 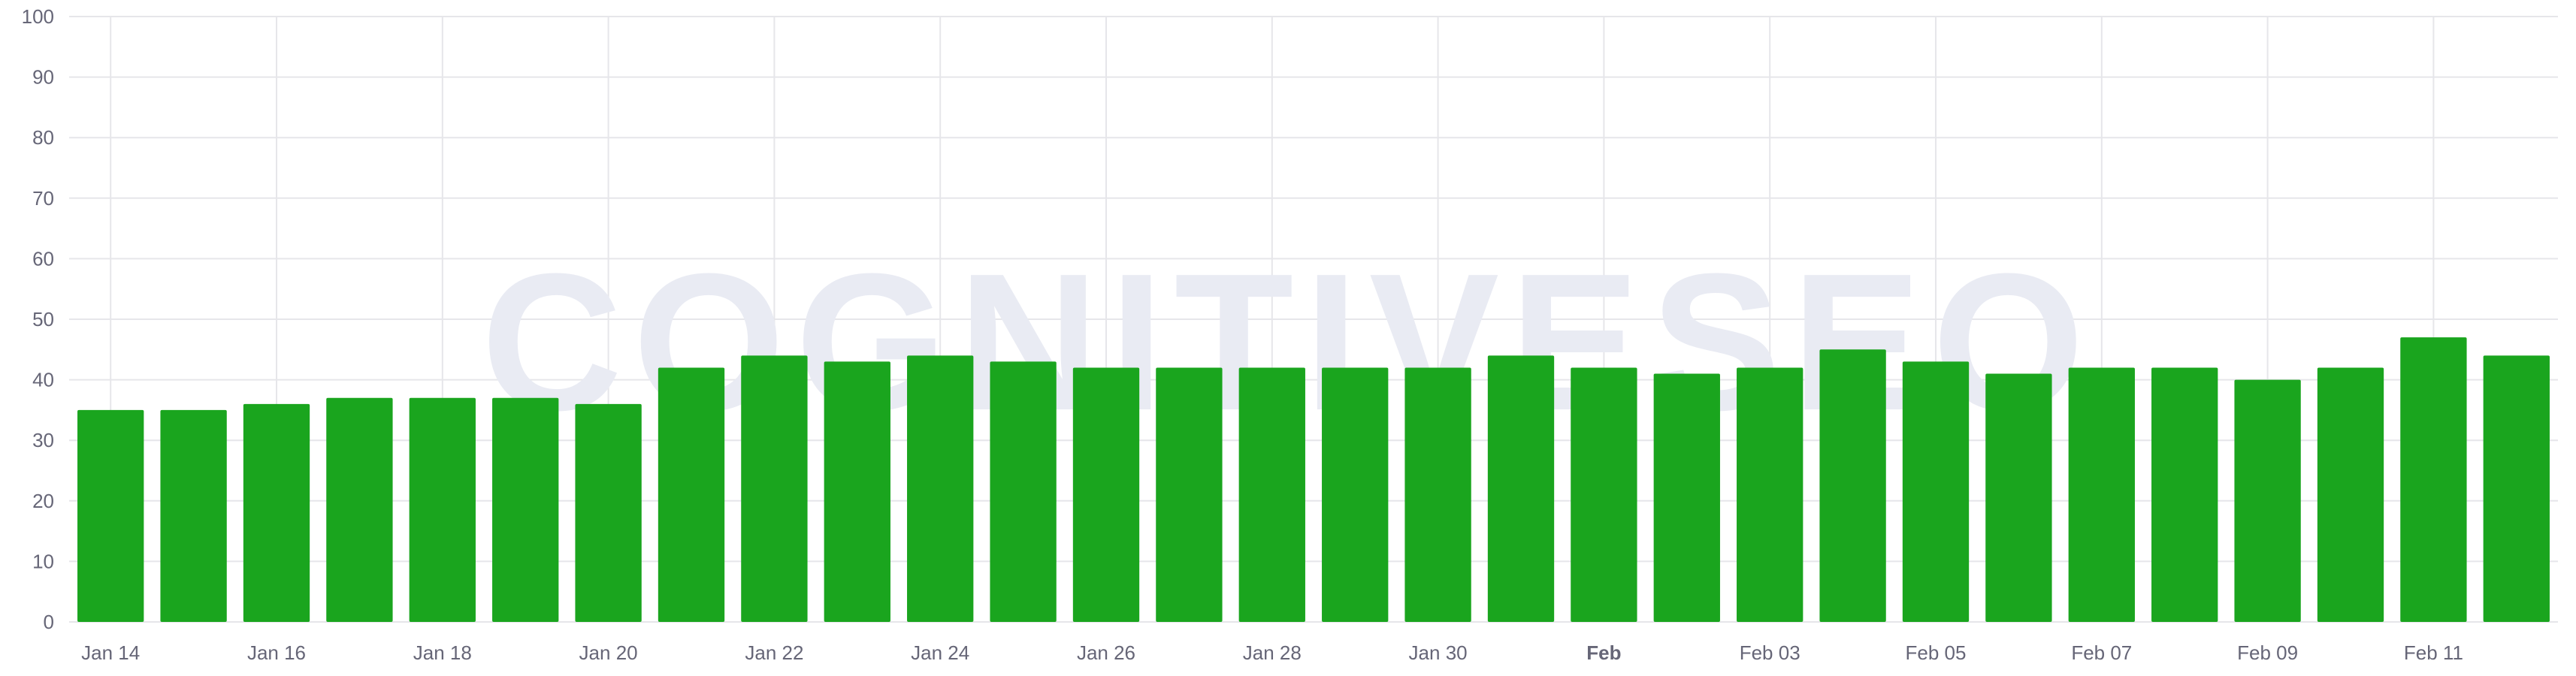 What do you see at coordinates (43, 440) in the screenshot?
I see `y-tick-label: 30` at bounding box center [43, 440].